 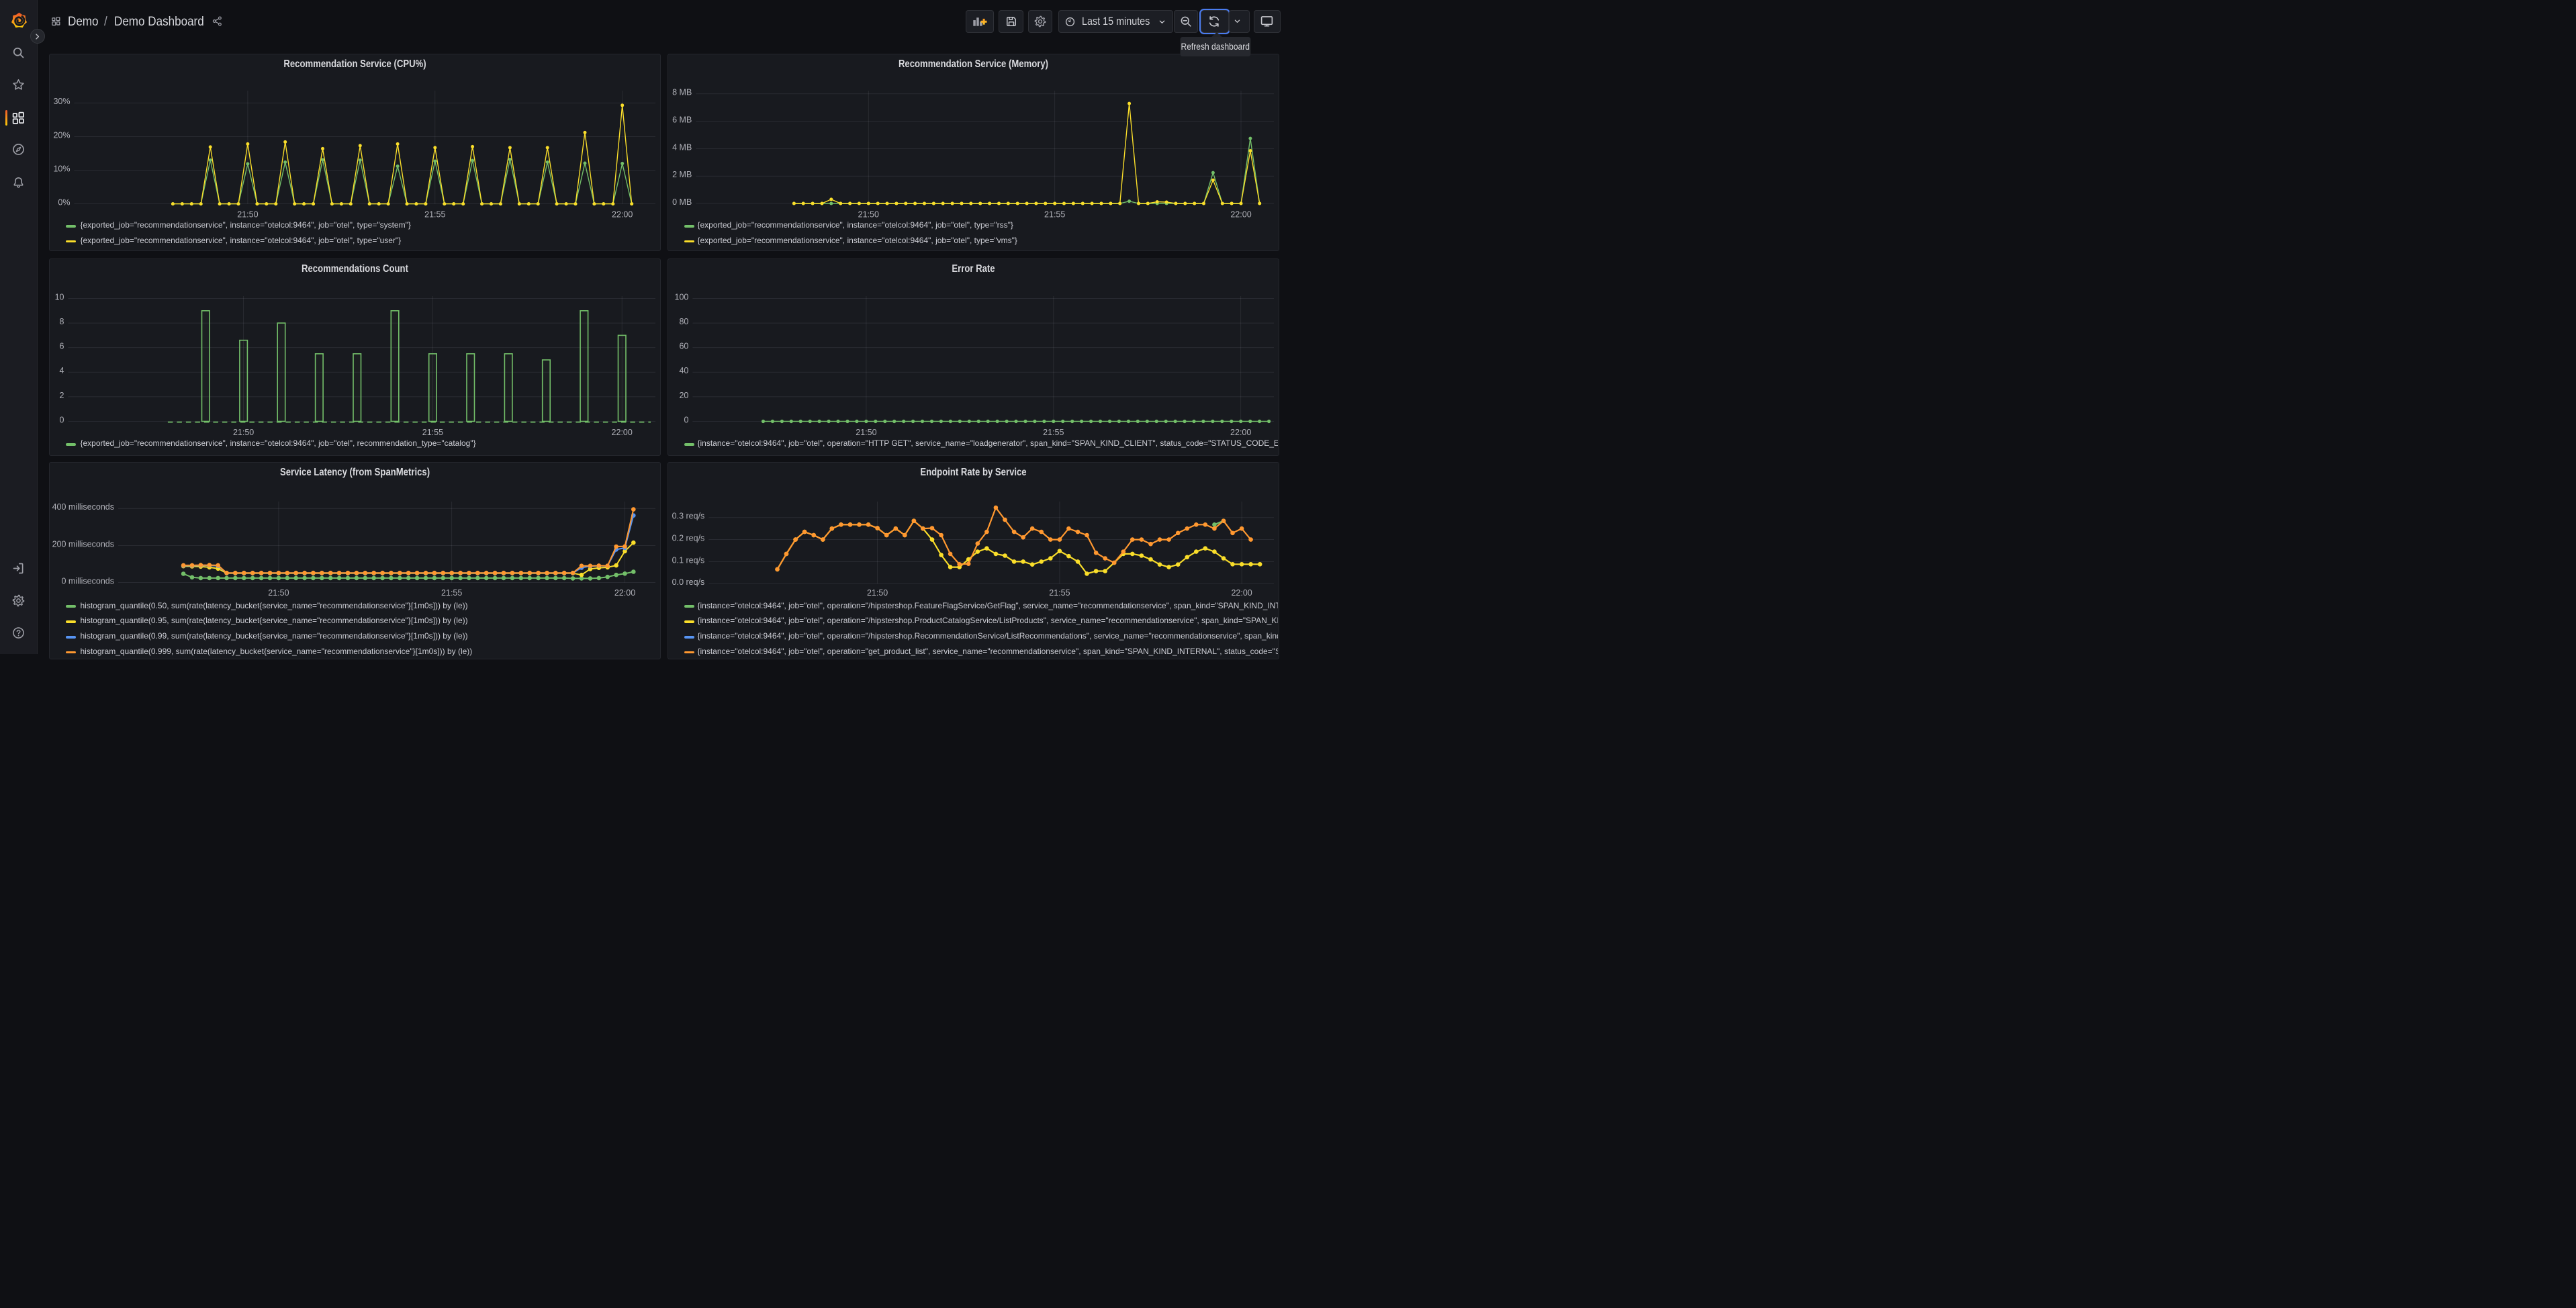 What do you see at coordinates (64, 202) in the screenshot?
I see `svg-text: 0%` at bounding box center [64, 202].